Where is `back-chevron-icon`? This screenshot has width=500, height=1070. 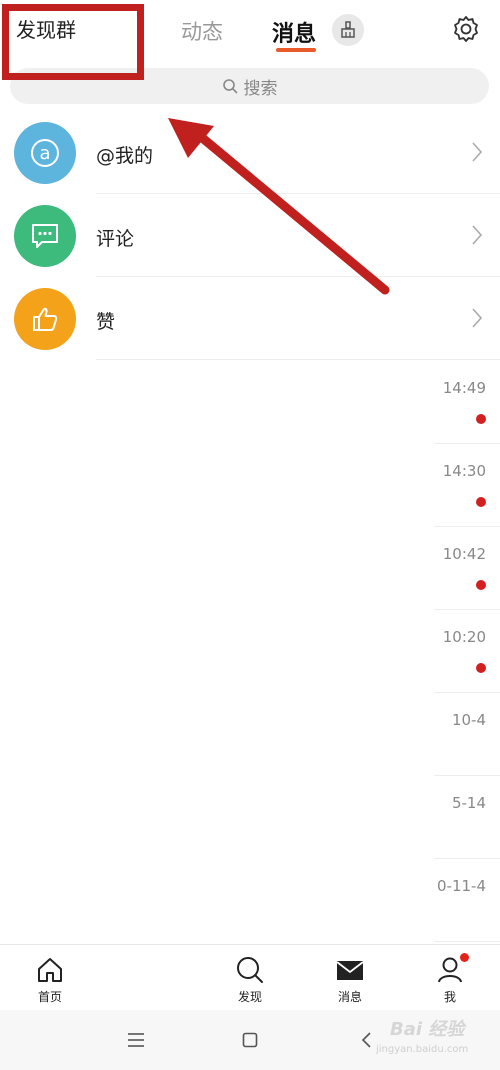
back-chevron-icon is located at coordinates (366, 1040).